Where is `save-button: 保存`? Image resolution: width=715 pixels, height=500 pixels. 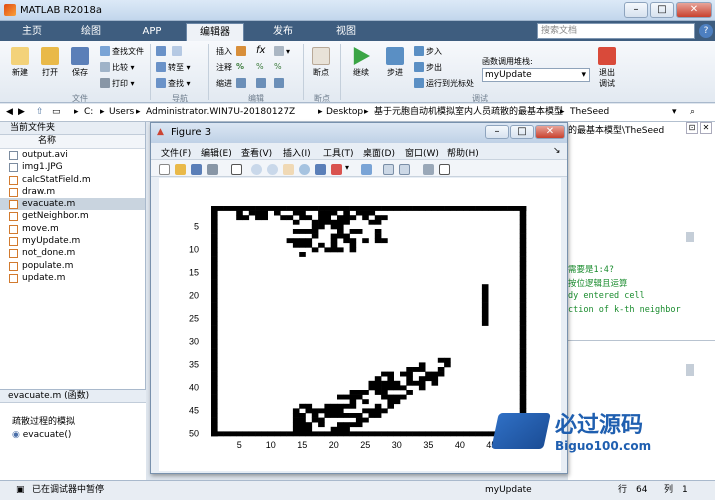
save-button: 保存 is located at coordinates (80, 62).